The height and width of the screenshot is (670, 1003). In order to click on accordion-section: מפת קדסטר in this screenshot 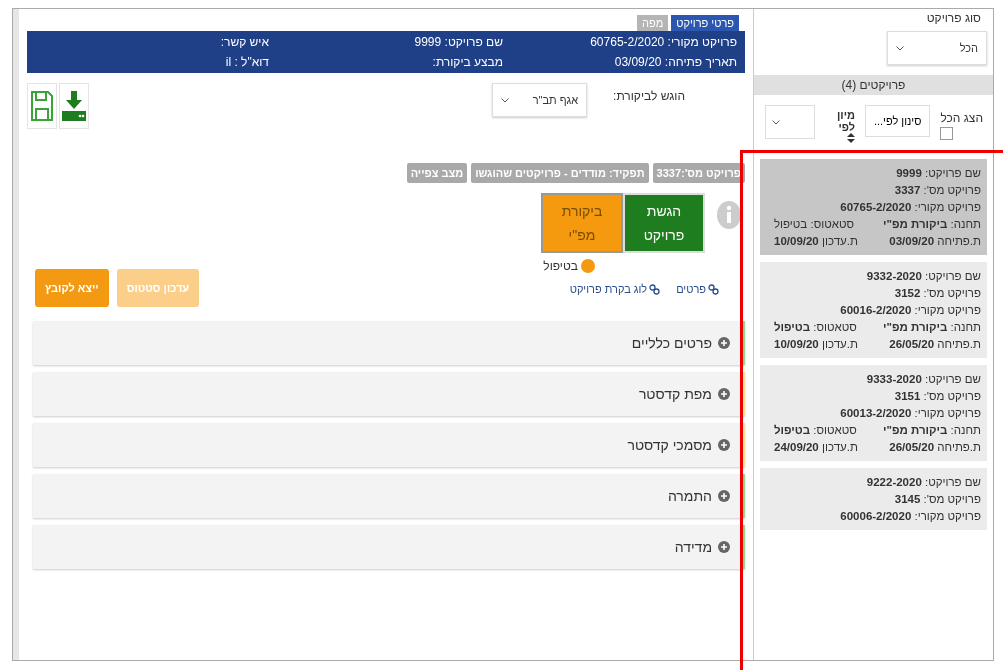, I will do `click(389, 394)`.